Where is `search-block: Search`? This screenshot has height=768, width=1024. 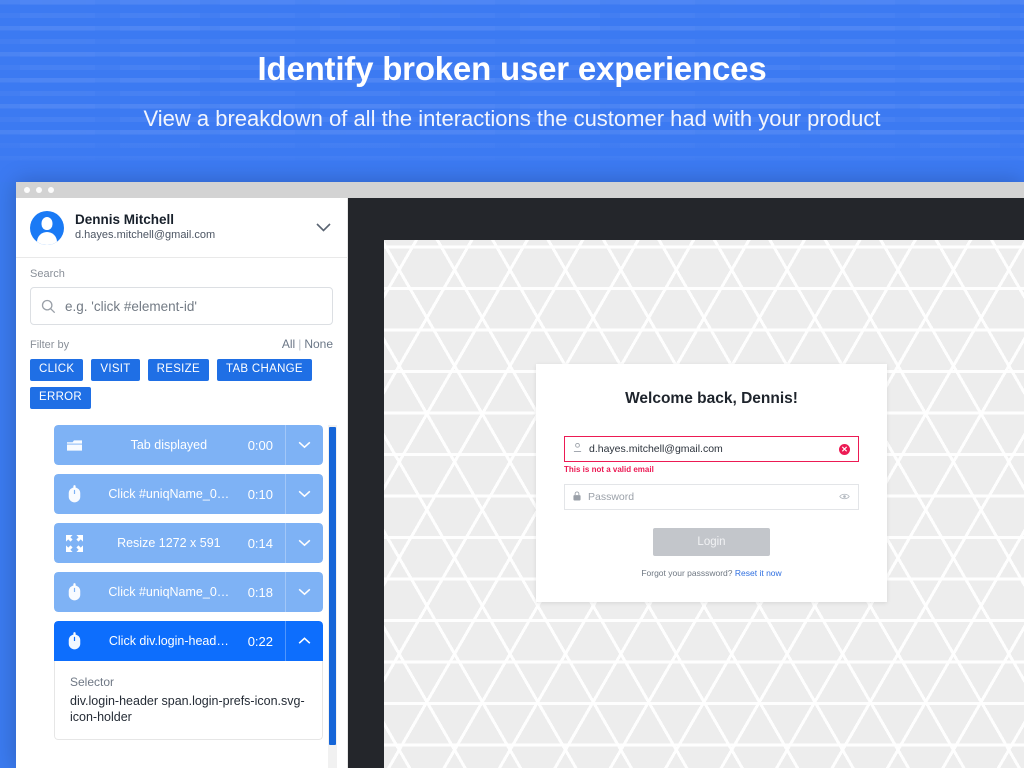 search-block: Search is located at coordinates (181, 295).